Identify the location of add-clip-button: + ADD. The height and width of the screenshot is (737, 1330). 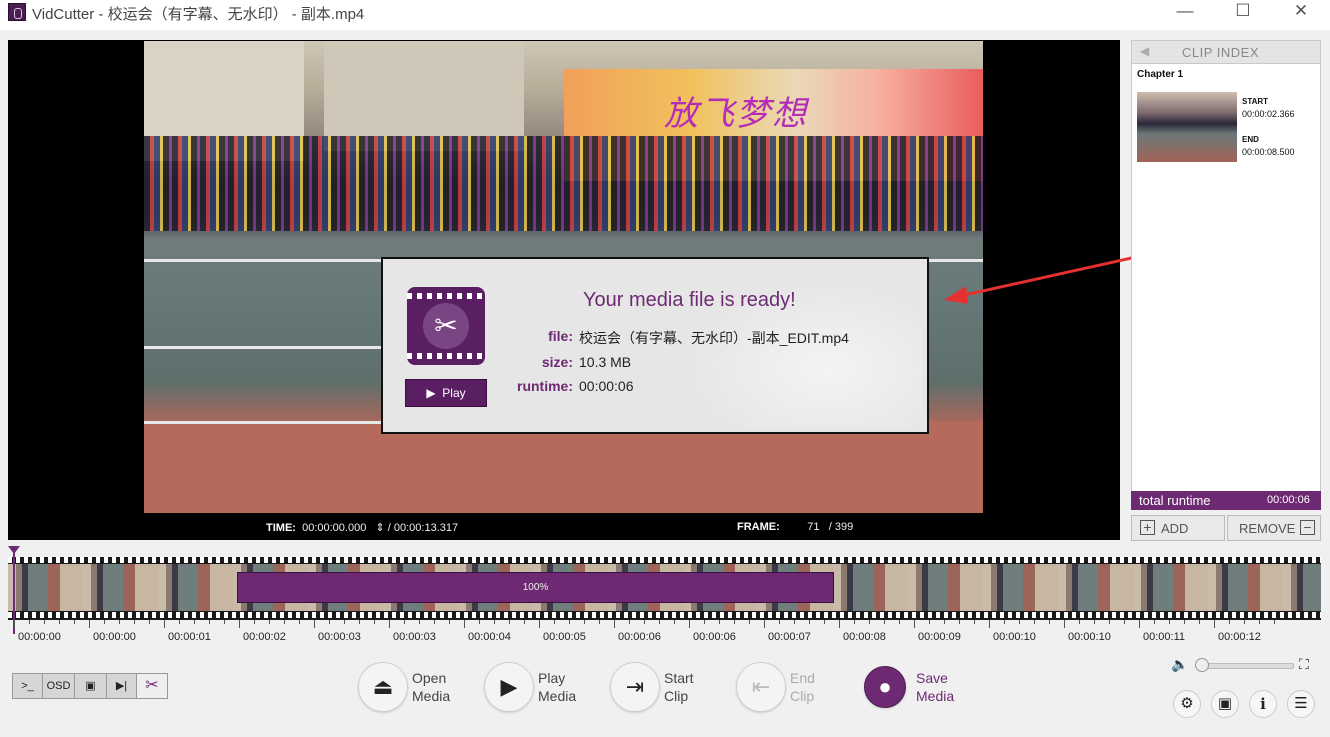
(1178, 528).